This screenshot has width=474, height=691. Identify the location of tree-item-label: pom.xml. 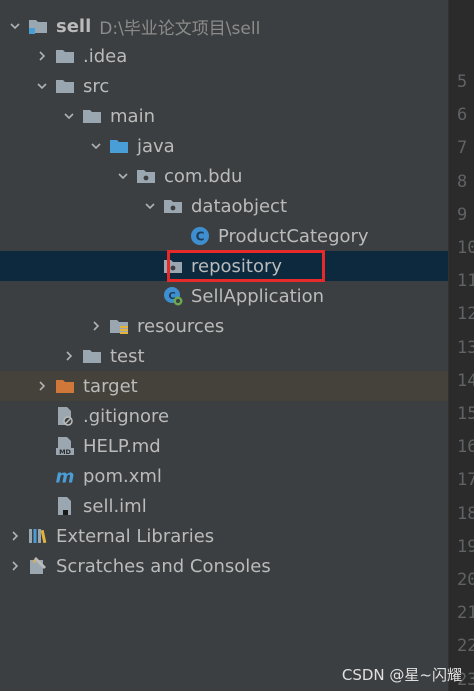
(122, 476).